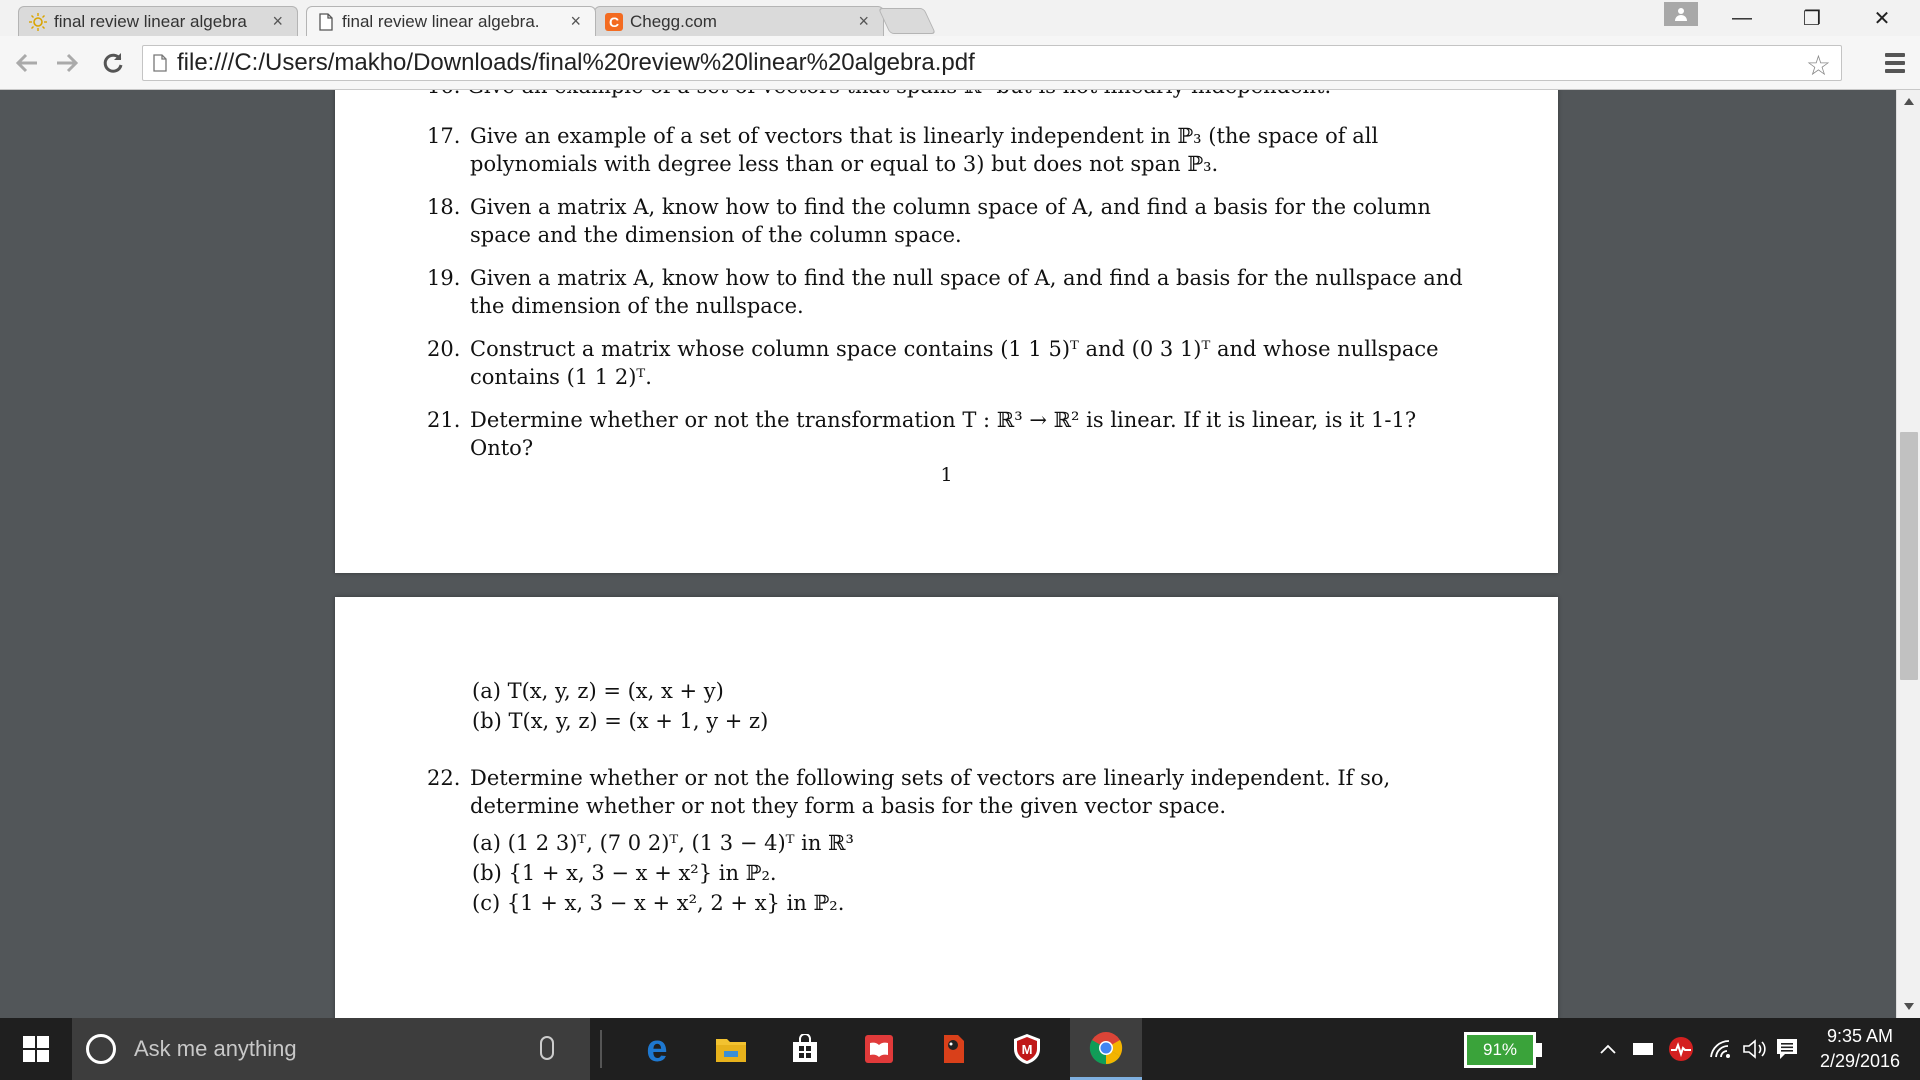 The image size is (1920, 1080). I want to click on windows-logo-icon, so click(36, 1049).